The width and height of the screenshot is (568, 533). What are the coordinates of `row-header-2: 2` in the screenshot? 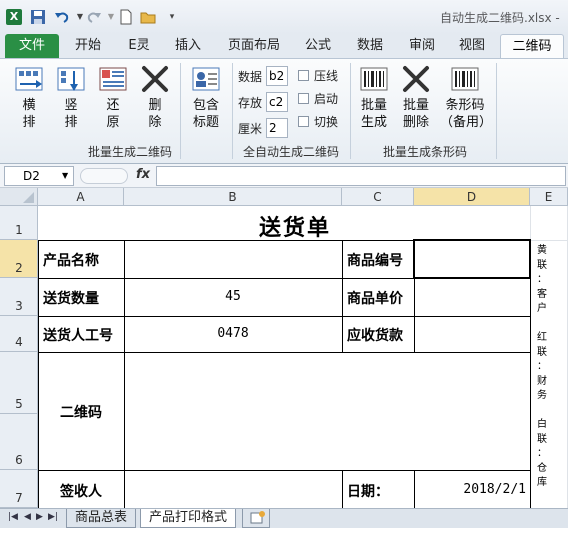 It's located at (19, 259).